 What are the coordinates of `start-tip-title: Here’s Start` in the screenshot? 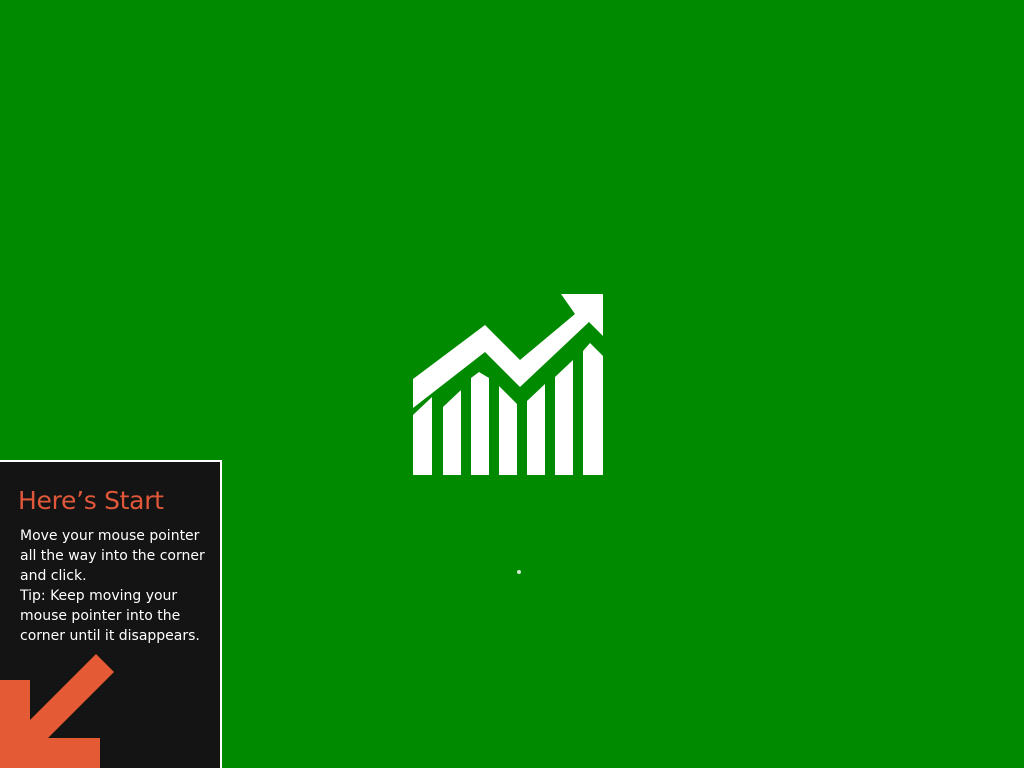 It's located at (91, 500).